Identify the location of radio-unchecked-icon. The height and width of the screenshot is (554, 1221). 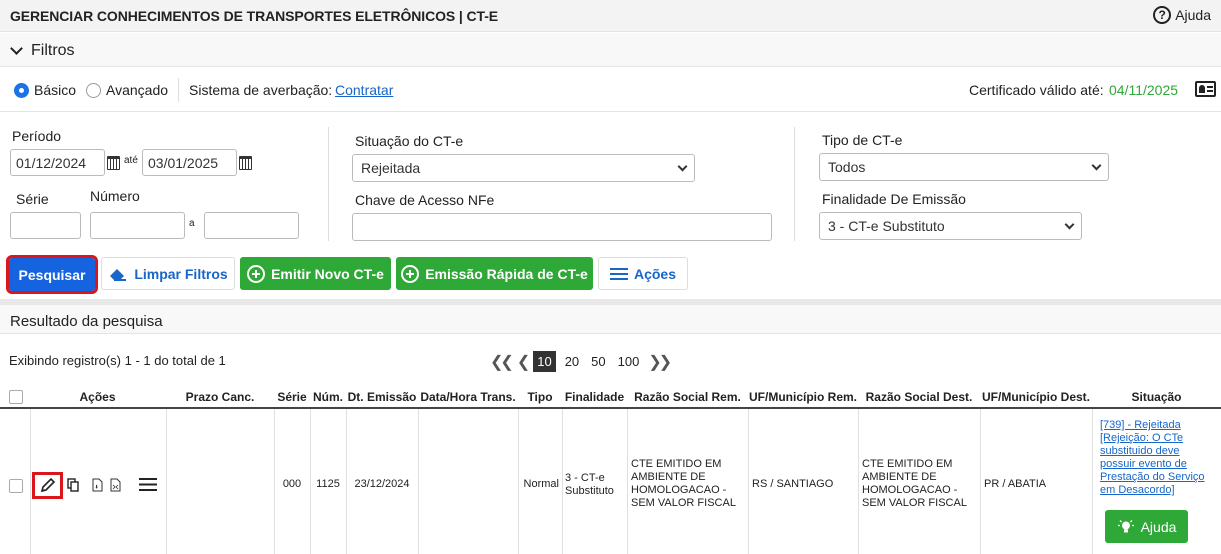
(93, 90).